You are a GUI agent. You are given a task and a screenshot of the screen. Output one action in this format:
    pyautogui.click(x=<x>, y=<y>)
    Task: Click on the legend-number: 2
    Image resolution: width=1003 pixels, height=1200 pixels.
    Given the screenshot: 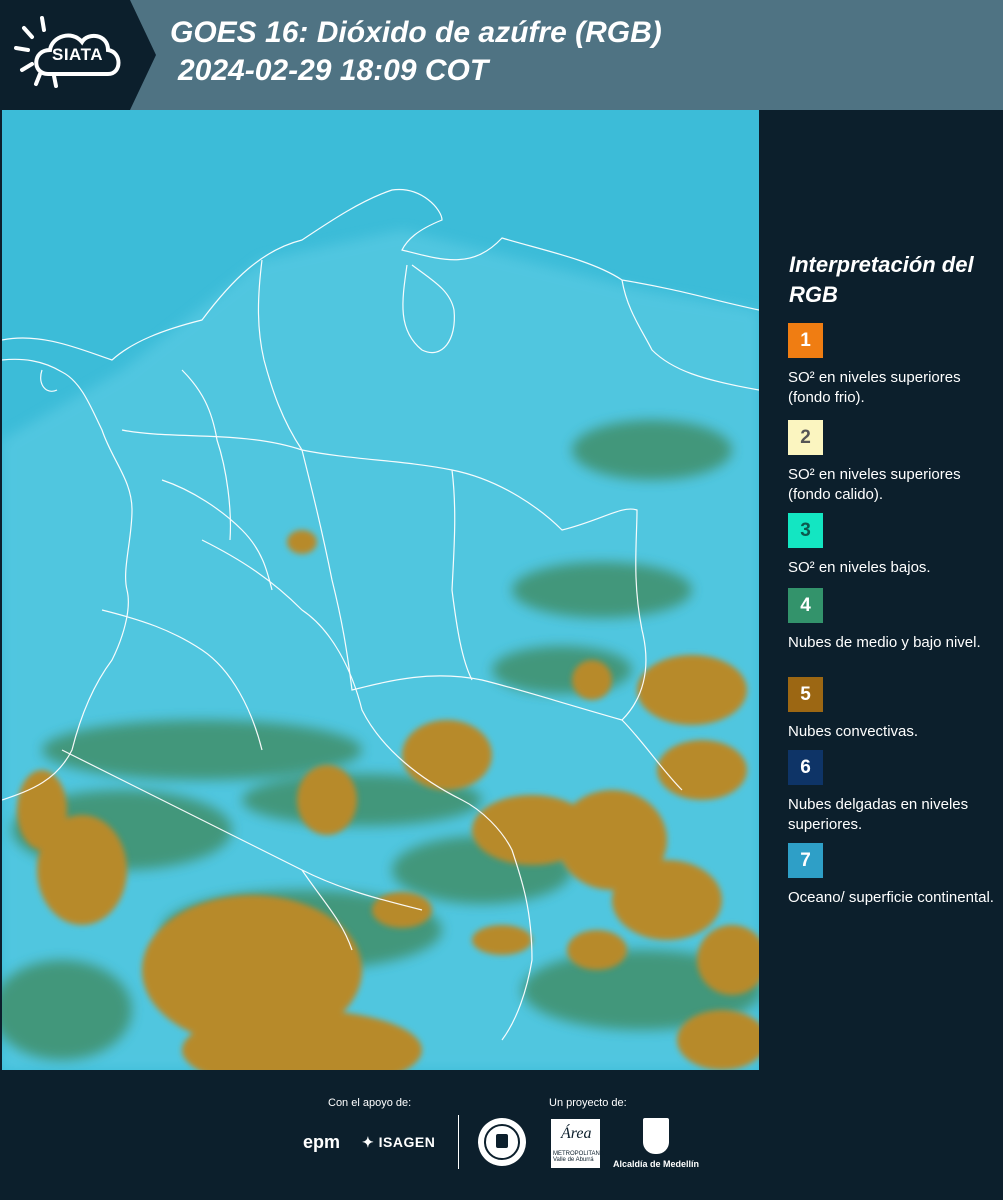 What is the action you would take?
    pyautogui.click(x=805, y=437)
    